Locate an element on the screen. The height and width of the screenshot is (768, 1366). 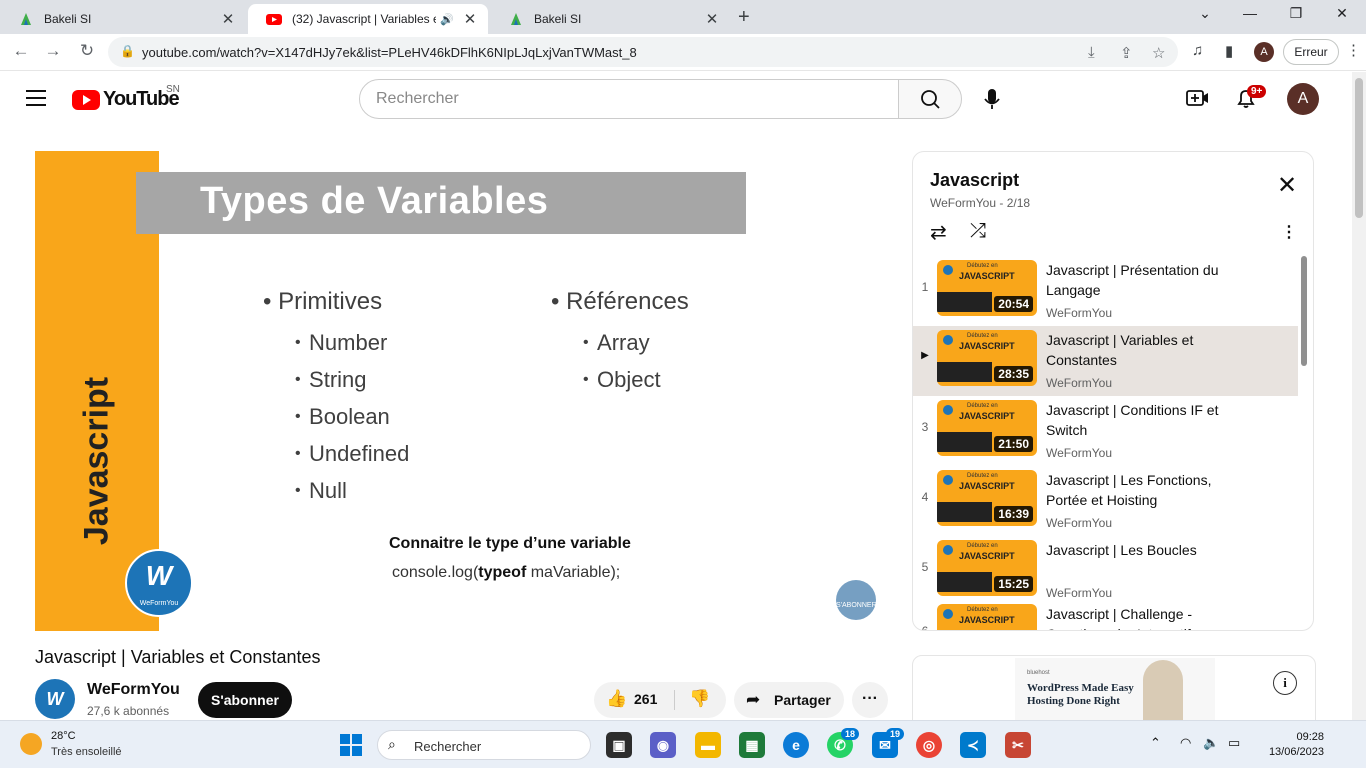
restore-icon: ❐ is located at coordinates (1296, 13).